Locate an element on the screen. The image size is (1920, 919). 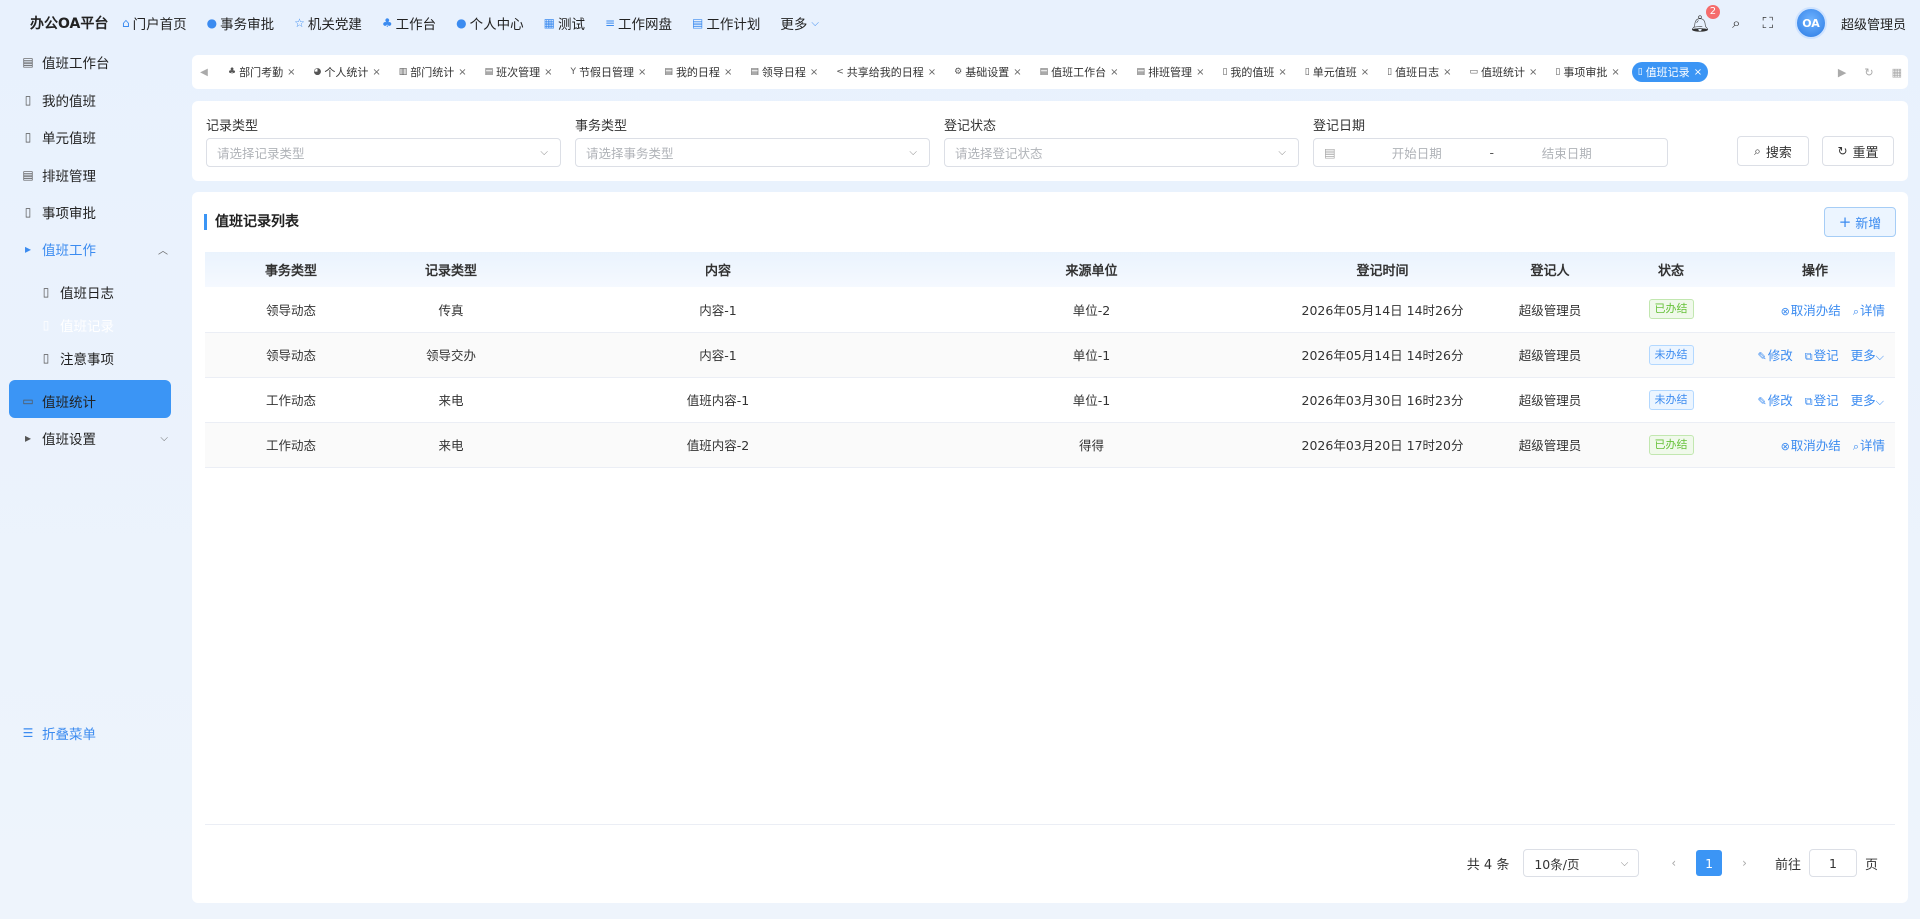
tab: Y 节假日管理 × is located at coordinates (609, 72).